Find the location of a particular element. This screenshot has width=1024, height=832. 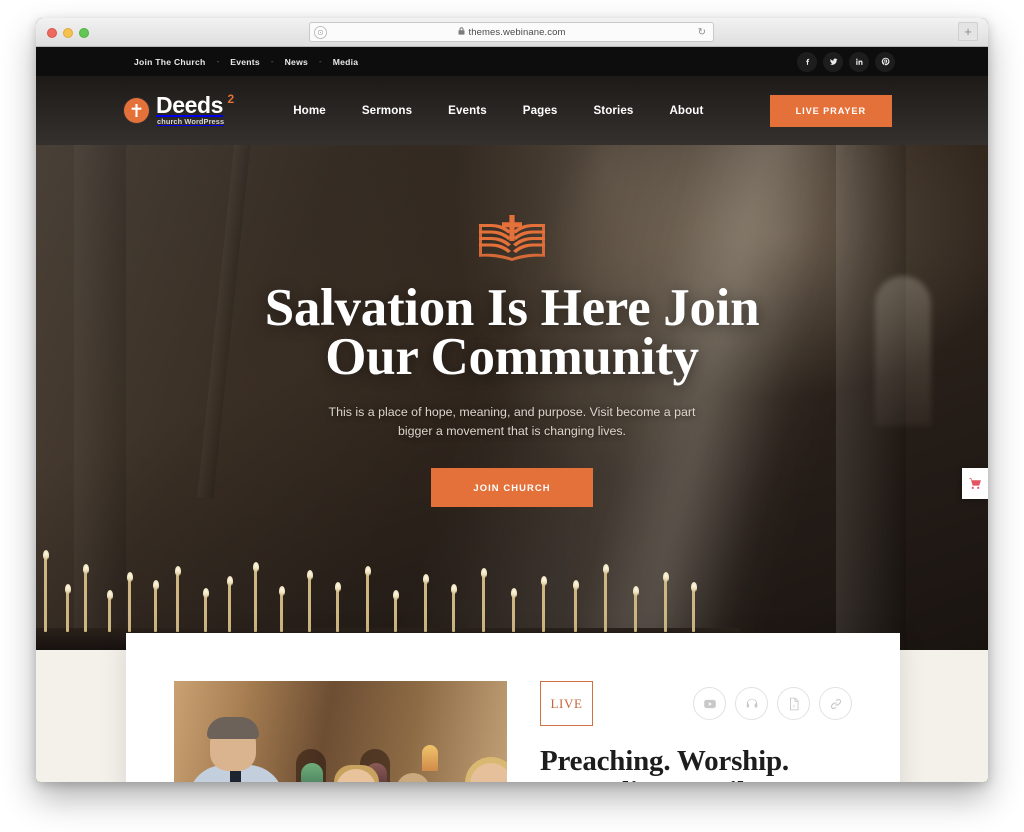

site-logo-name: Deeds is located at coordinates (190, 105).